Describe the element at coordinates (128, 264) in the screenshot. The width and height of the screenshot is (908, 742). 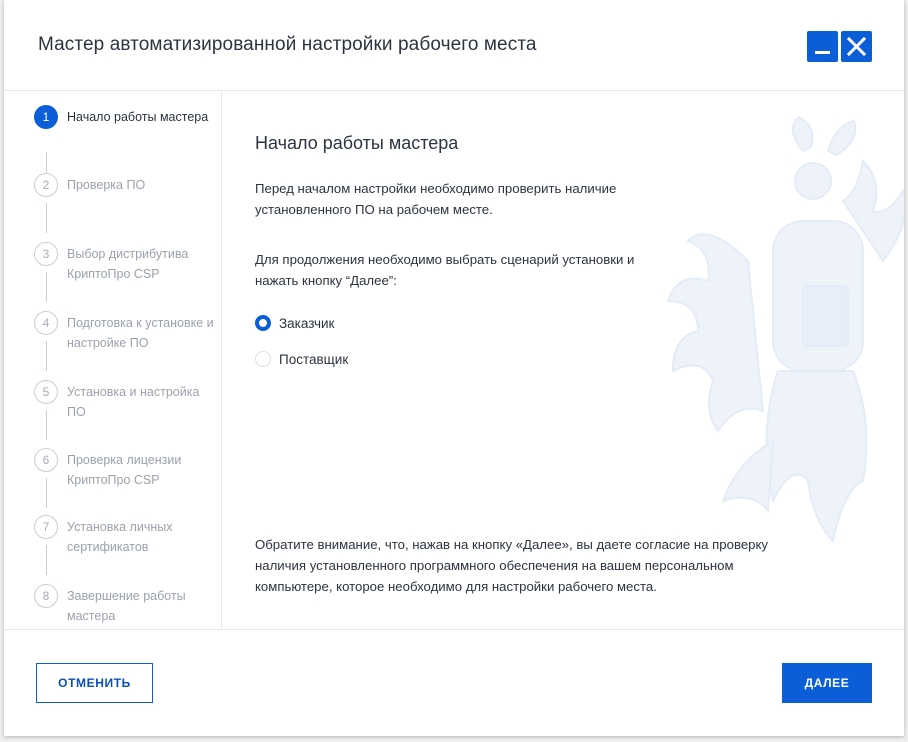
I see `step-label: Выбор дистрибутива КриптоПро CSP` at that location.